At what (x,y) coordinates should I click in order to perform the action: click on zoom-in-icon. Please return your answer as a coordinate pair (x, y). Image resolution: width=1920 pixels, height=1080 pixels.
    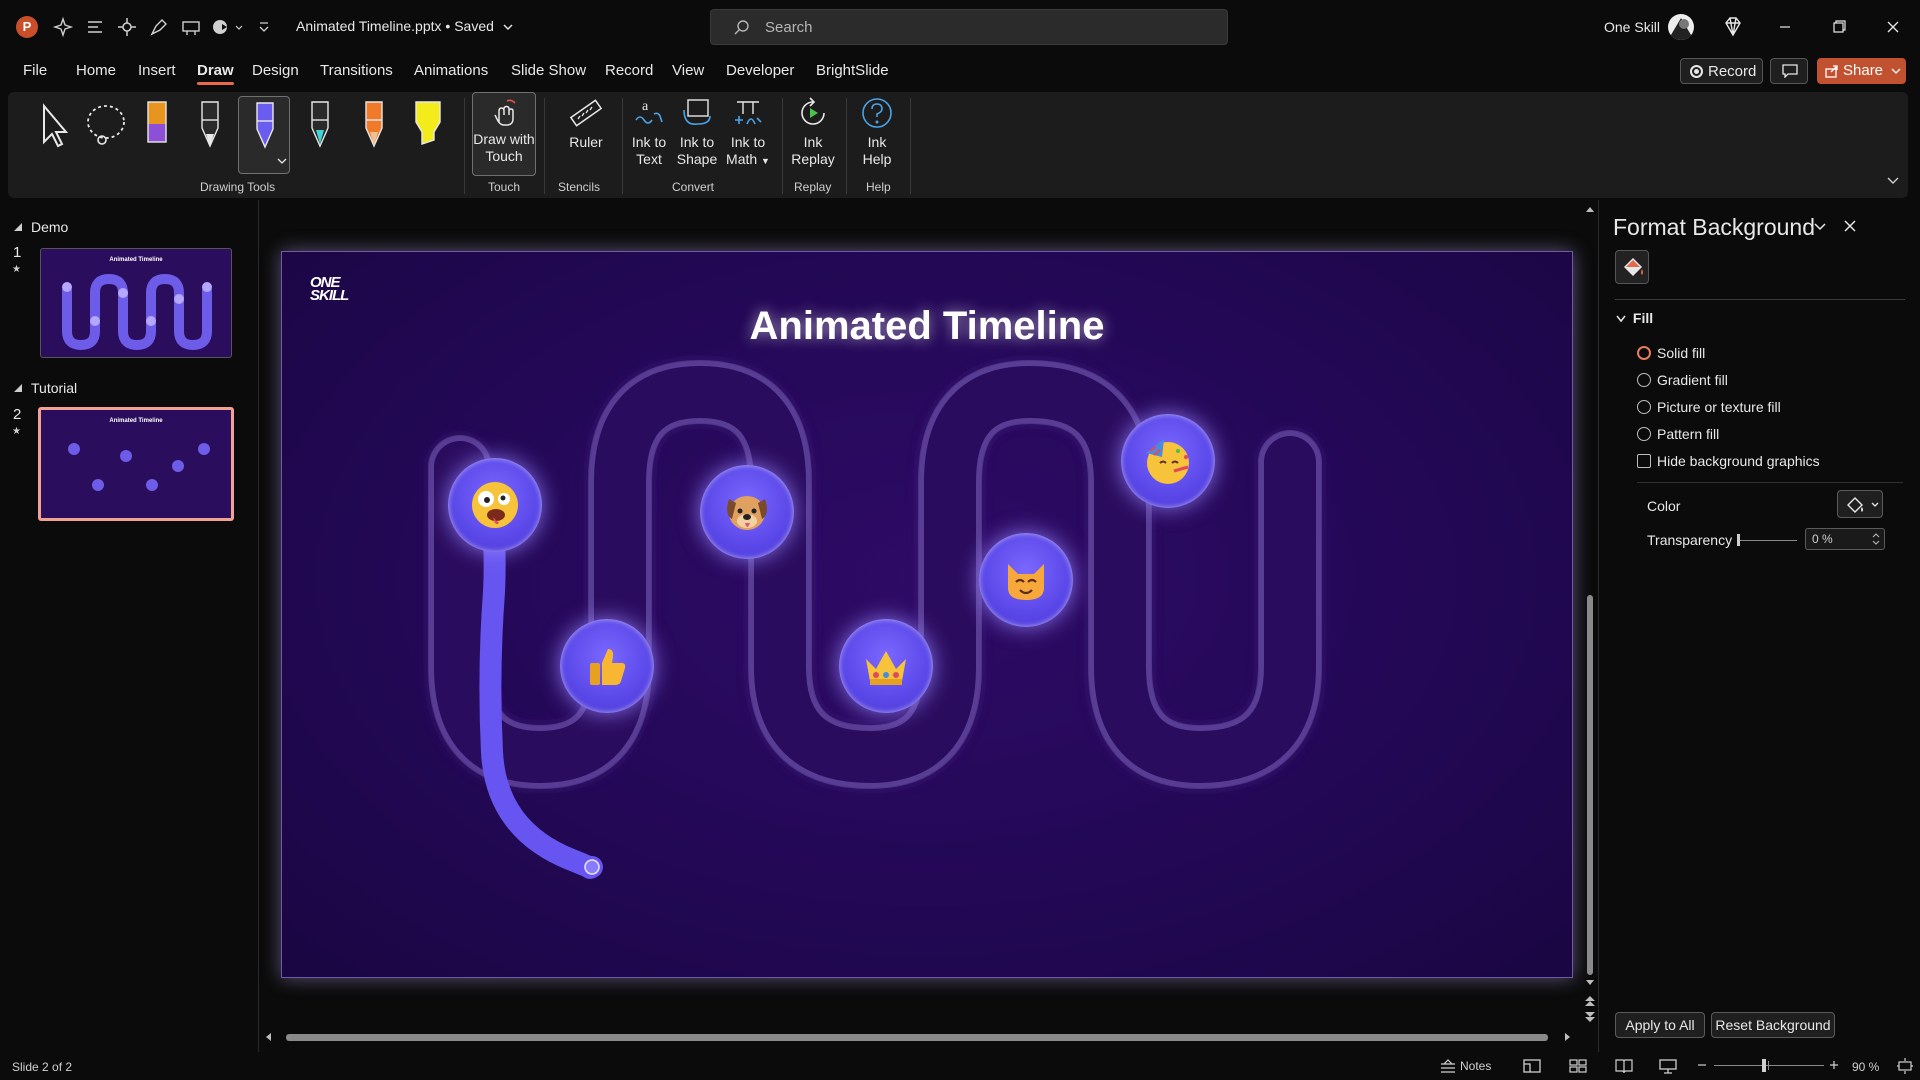
    Looking at the image, I should click on (1834, 1065).